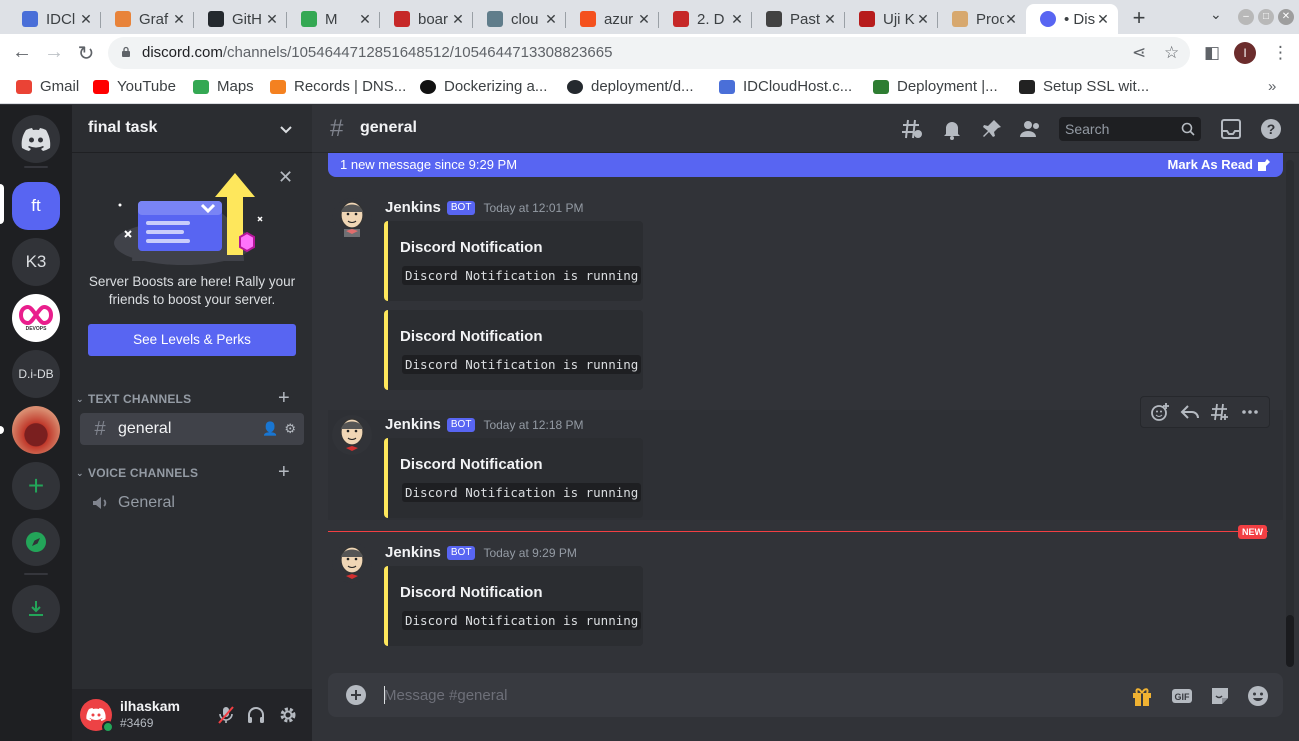  Describe the element at coordinates (36, 374) in the screenshot. I see `server-di-db: D.i-DB` at that location.